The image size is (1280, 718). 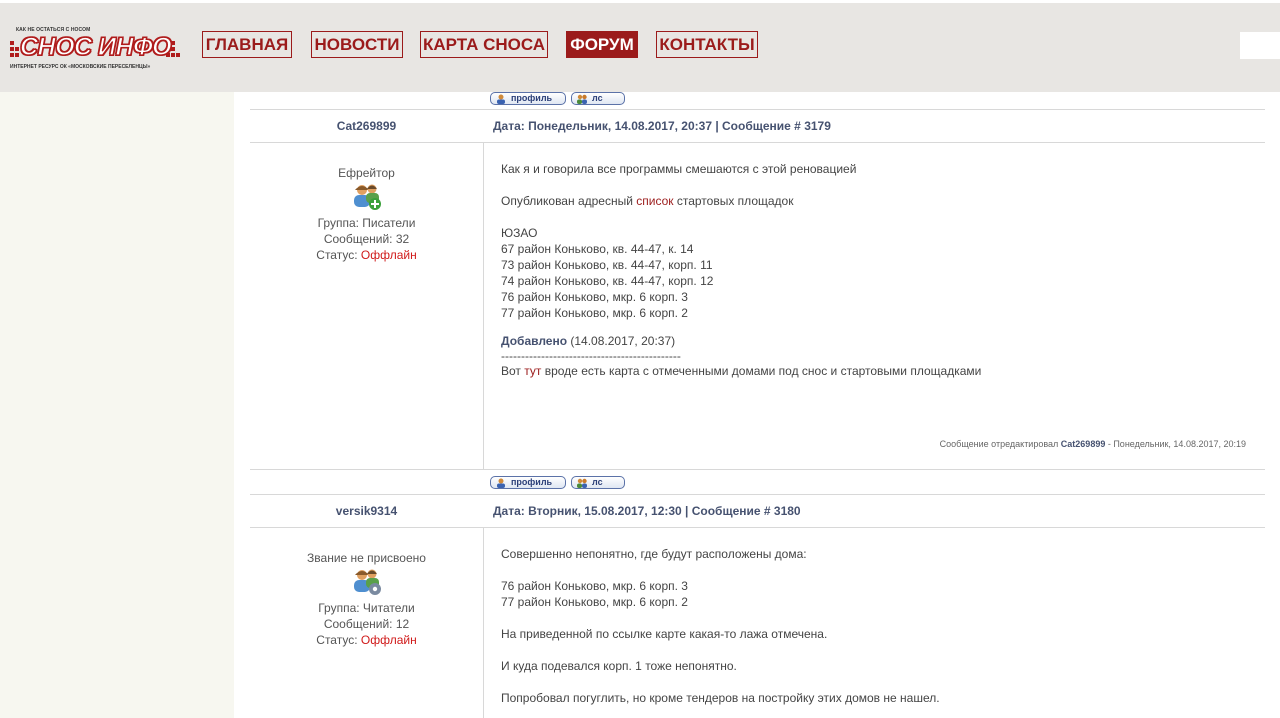 I want to click on address-line: 73 район Коньково, кв. 44-47, корп. 11, so click(x=607, y=265).